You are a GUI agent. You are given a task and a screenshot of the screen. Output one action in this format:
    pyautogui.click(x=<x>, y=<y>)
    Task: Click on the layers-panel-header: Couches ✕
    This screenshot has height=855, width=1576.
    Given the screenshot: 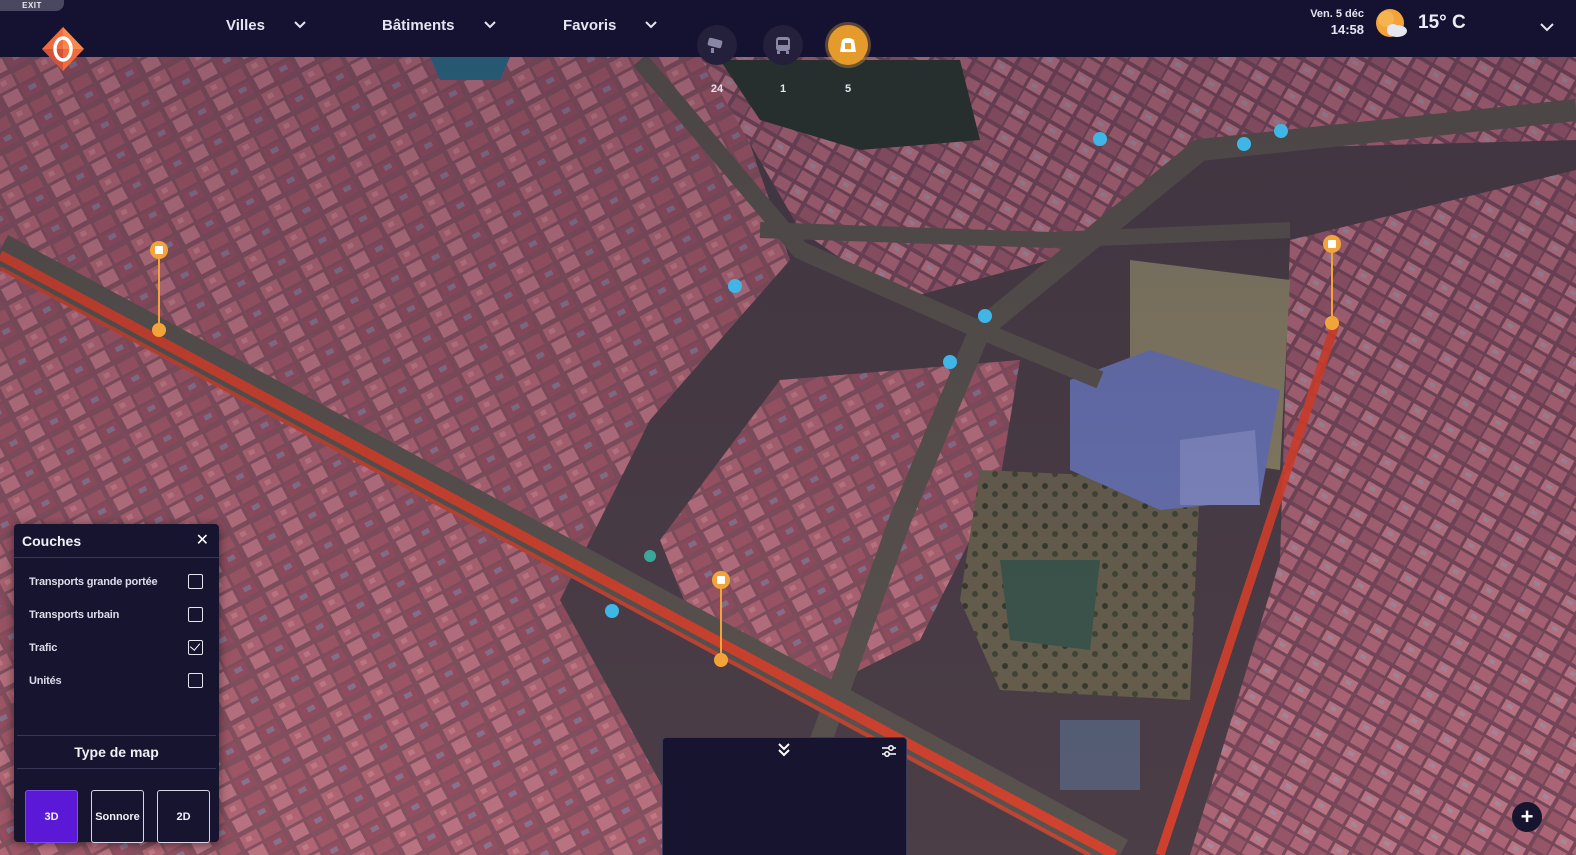 What is the action you would take?
    pyautogui.click(x=116, y=541)
    